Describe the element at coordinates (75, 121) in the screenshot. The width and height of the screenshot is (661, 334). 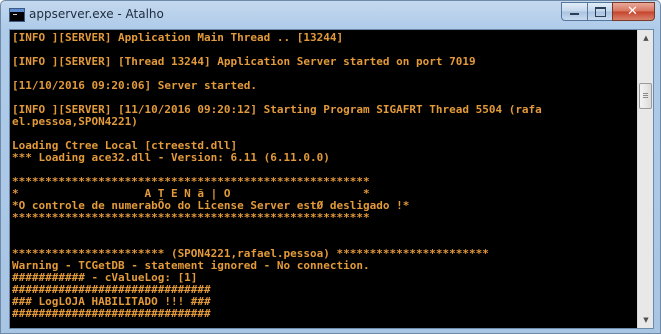
I see `console-line: el.pessoa,SPON4221)` at that location.